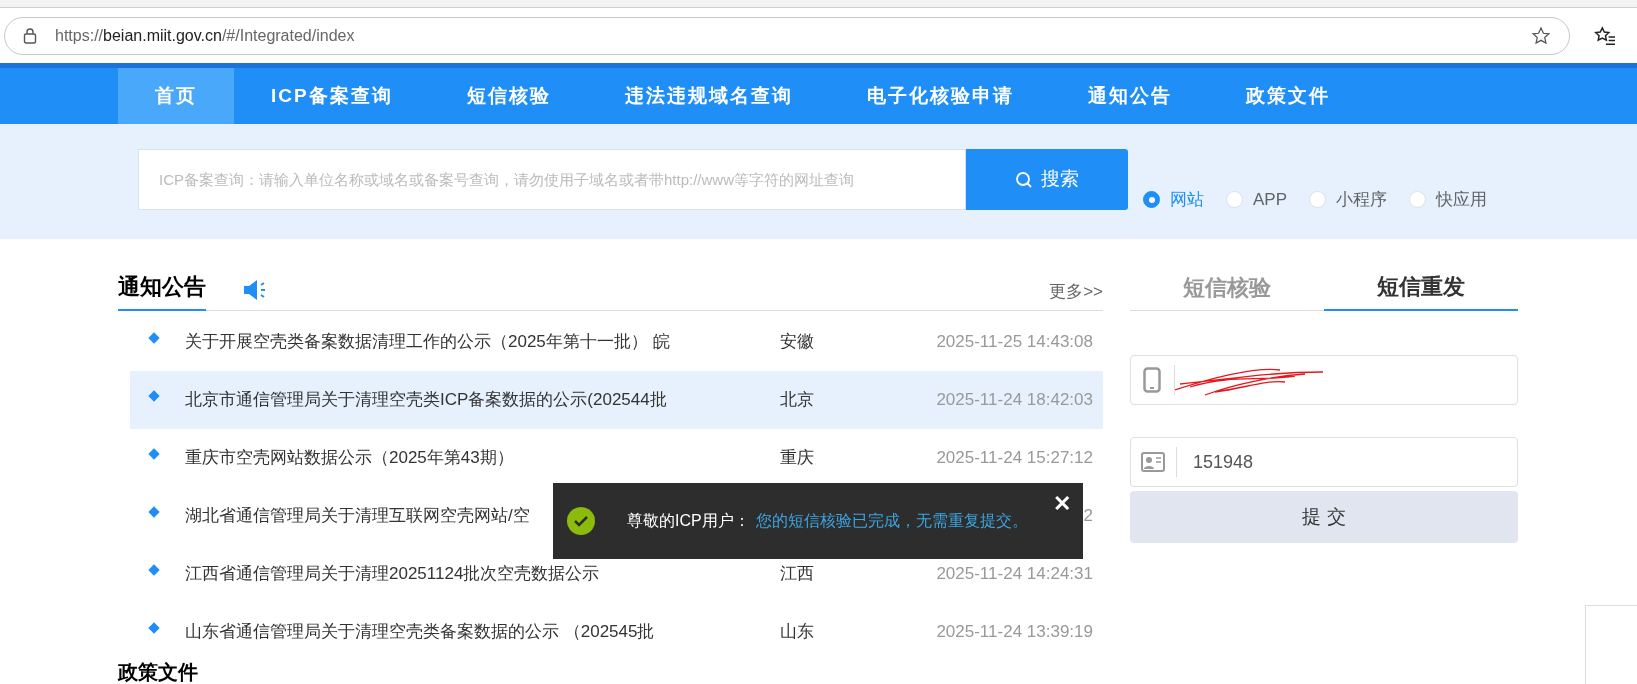 The width and height of the screenshot is (1637, 684). What do you see at coordinates (420, 632) in the screenshot?
I see `notice-title: 山东省通信管理局关于清理空壳类备案数据的公示 （202545批` at bounding box center [420, 632].